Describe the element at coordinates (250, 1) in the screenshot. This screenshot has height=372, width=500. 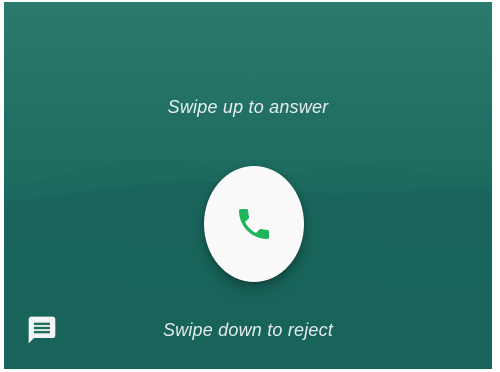
I see `top-edge` at that location.